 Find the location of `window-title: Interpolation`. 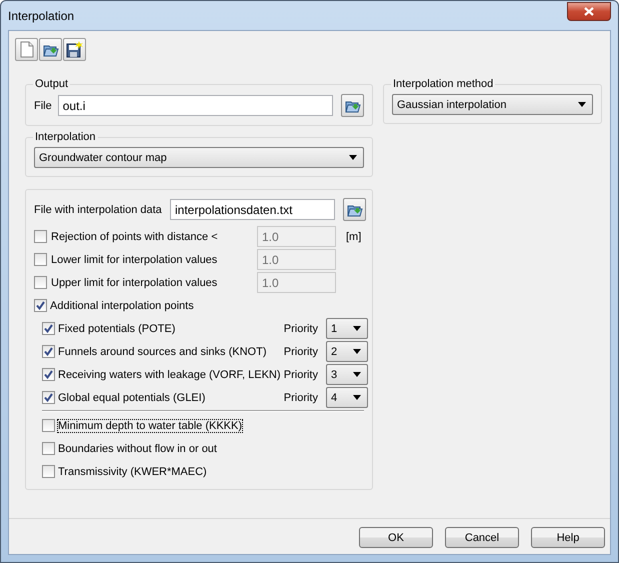

window-title: Interpolation is located at coordinates (41, 15).